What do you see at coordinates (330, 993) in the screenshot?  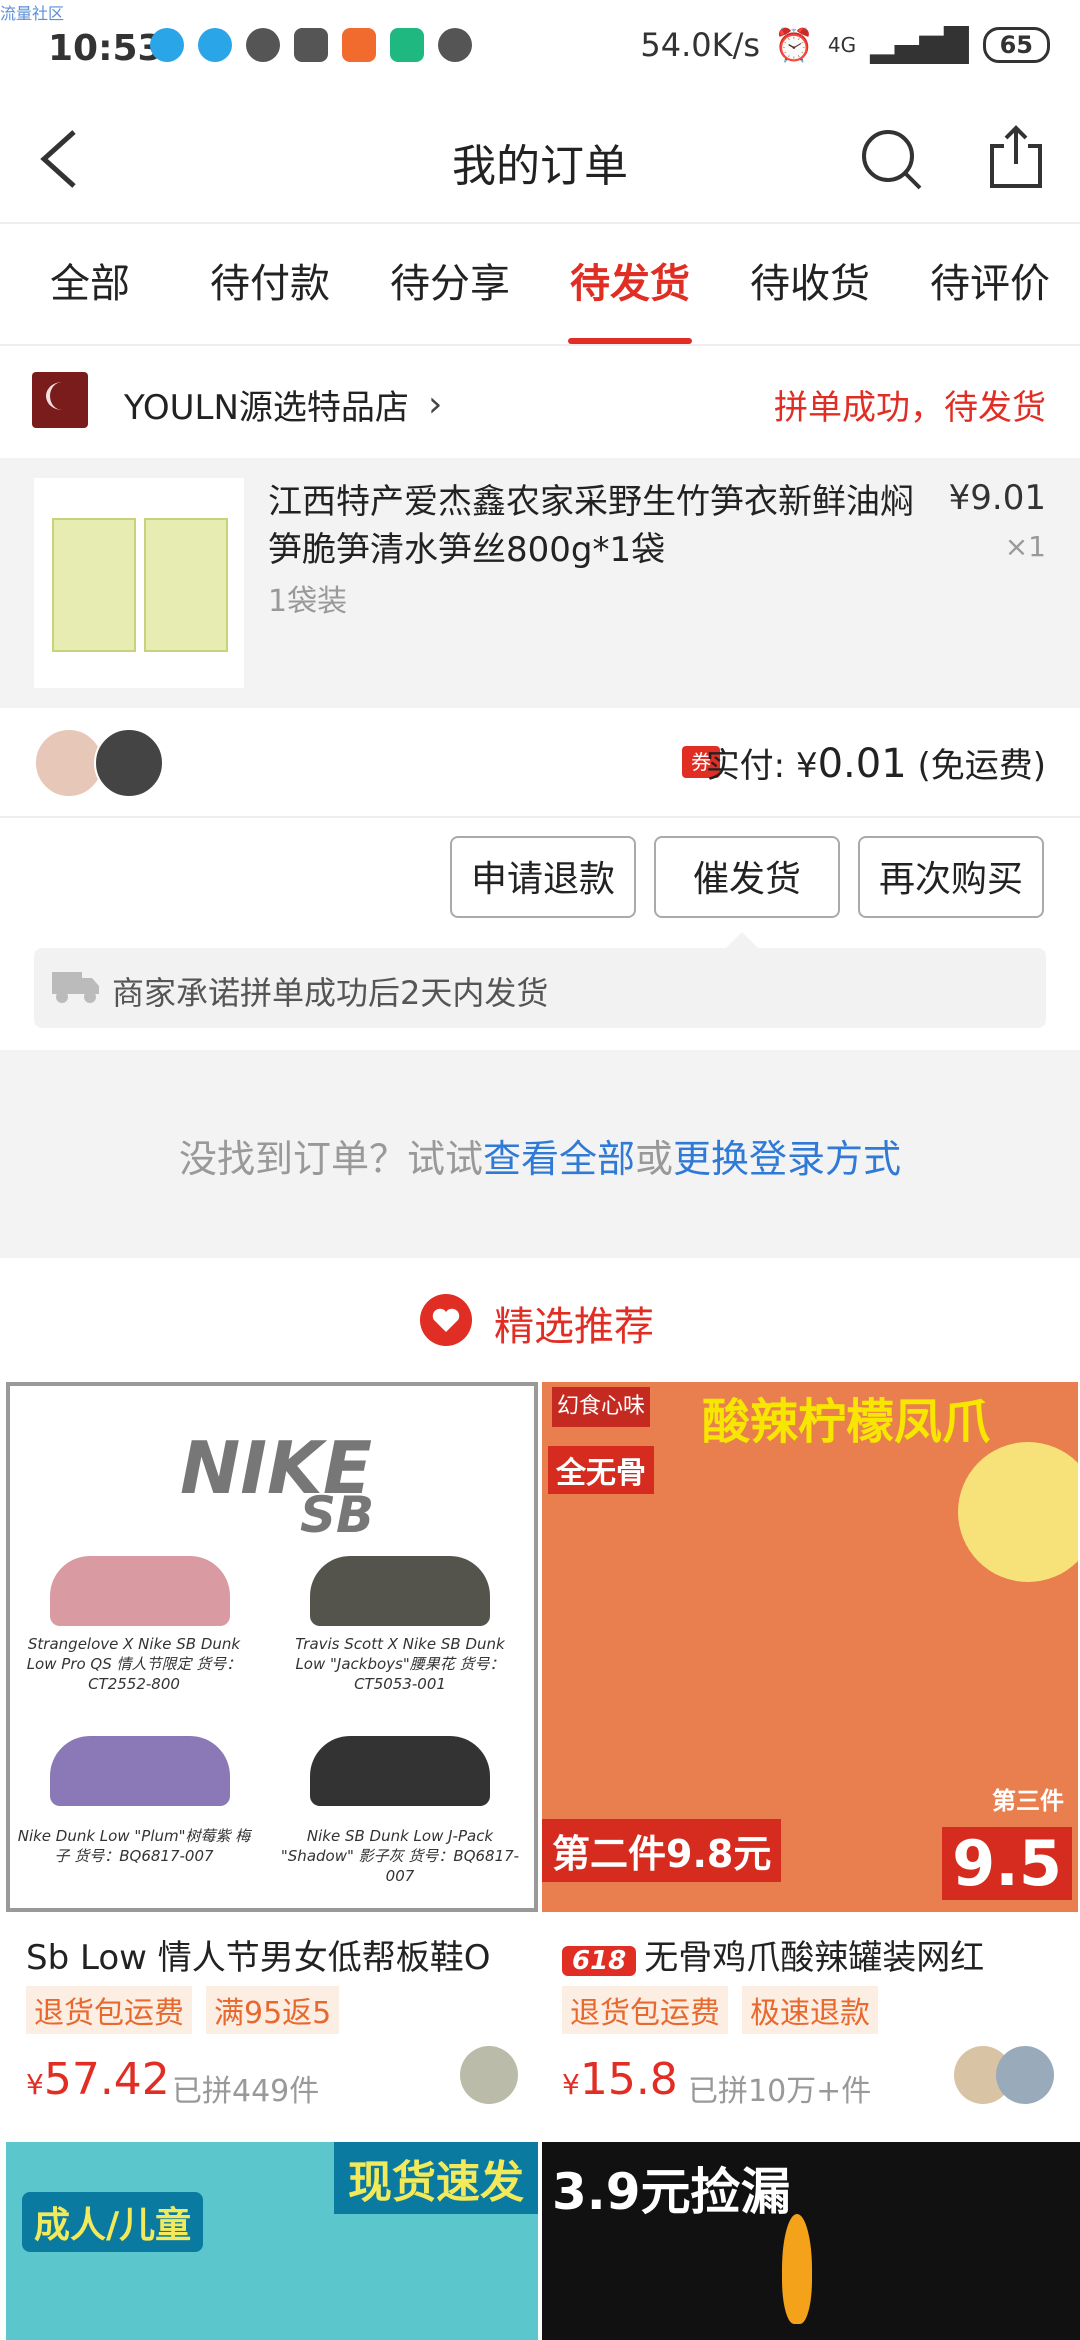 I see `tip-text: 商家承诺拼单成功后2天内发货` at bounding box center [330, 993].